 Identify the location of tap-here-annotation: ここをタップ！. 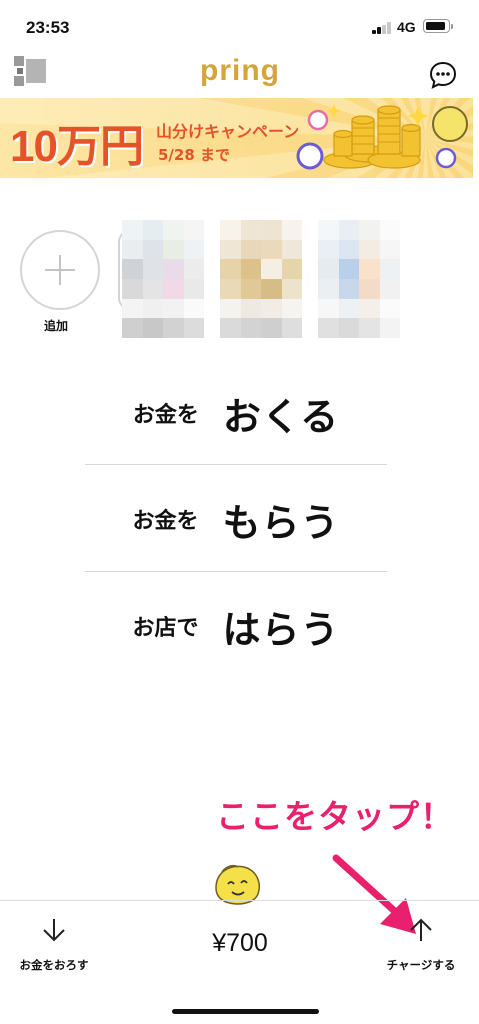
(335, 816).